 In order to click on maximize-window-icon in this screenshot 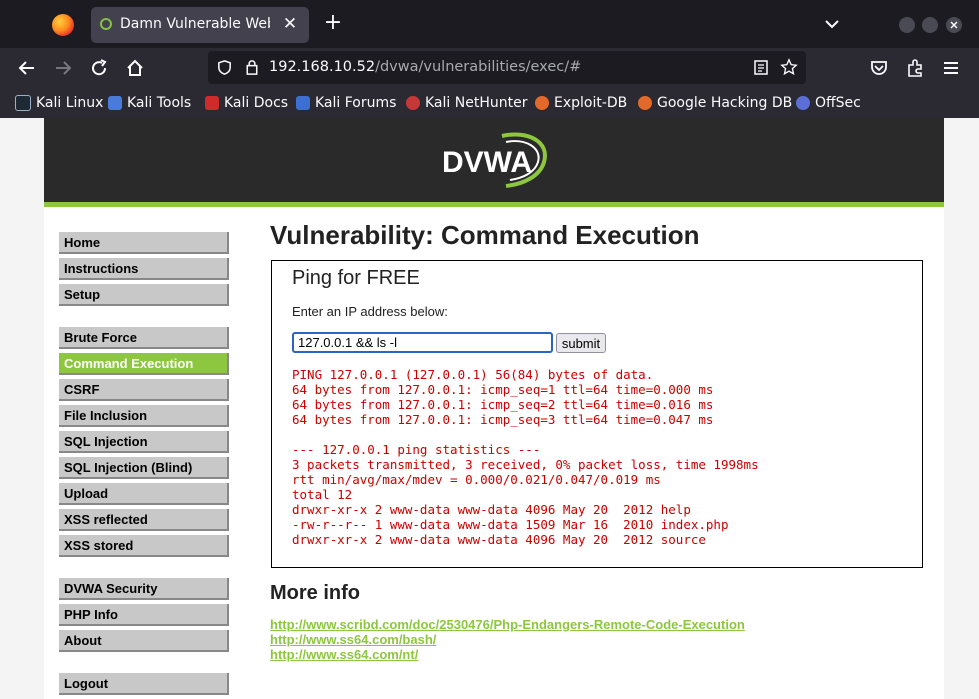, I will do `click(930, 25)`.